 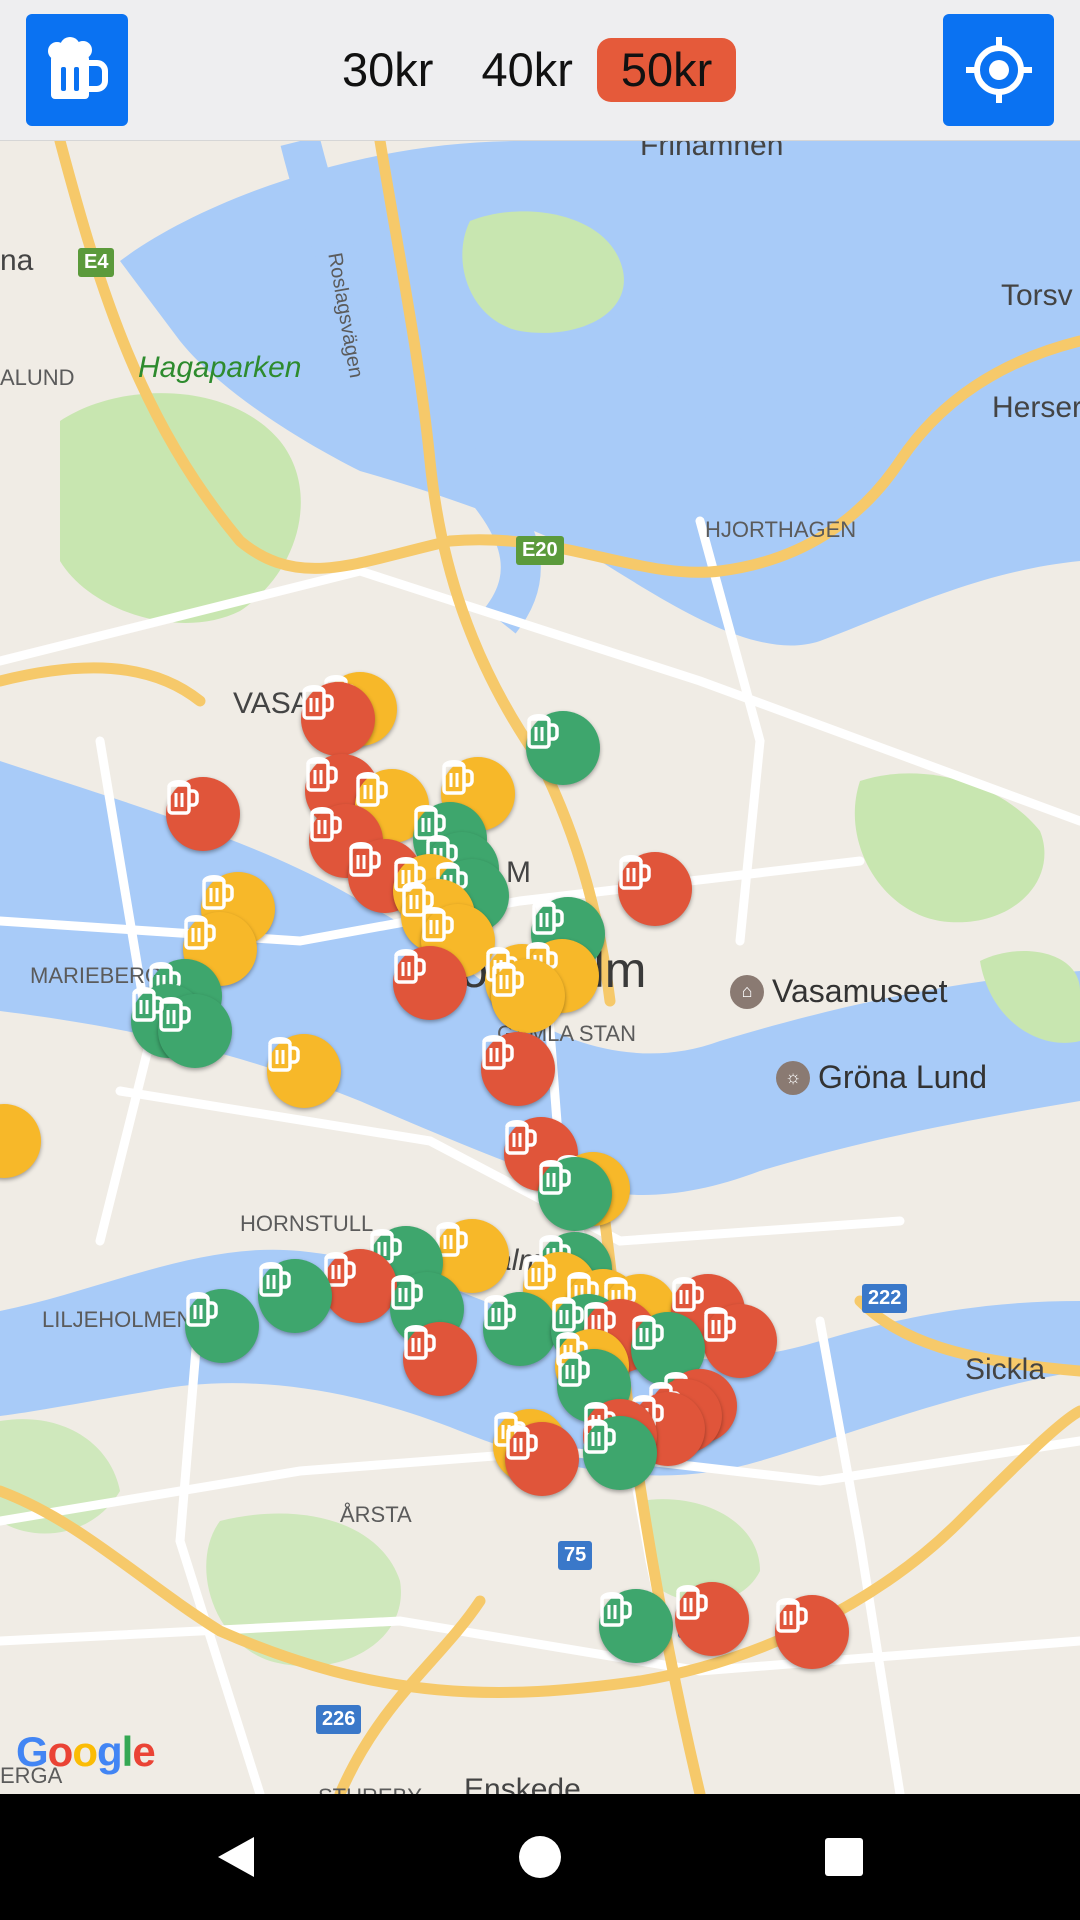 I want to click on price-filter-50: 50kr, so click(x=666, y=70).